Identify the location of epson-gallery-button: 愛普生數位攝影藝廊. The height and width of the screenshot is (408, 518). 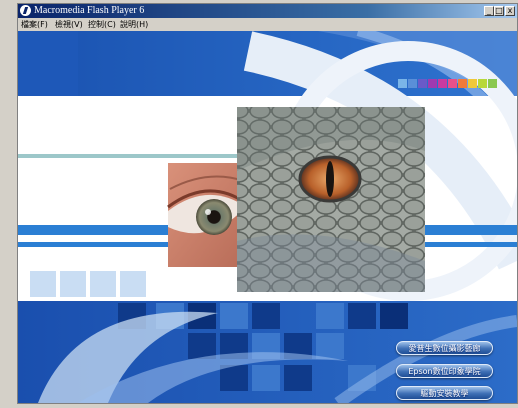
(444, 348).